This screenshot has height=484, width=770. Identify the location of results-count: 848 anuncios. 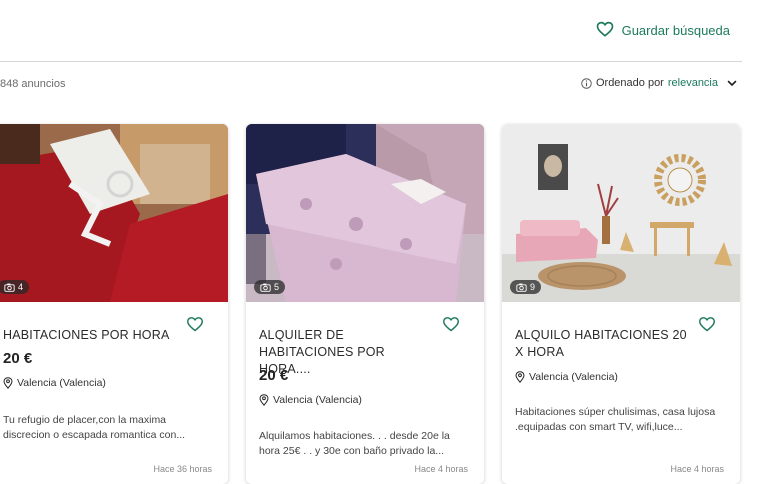
(33, 84).